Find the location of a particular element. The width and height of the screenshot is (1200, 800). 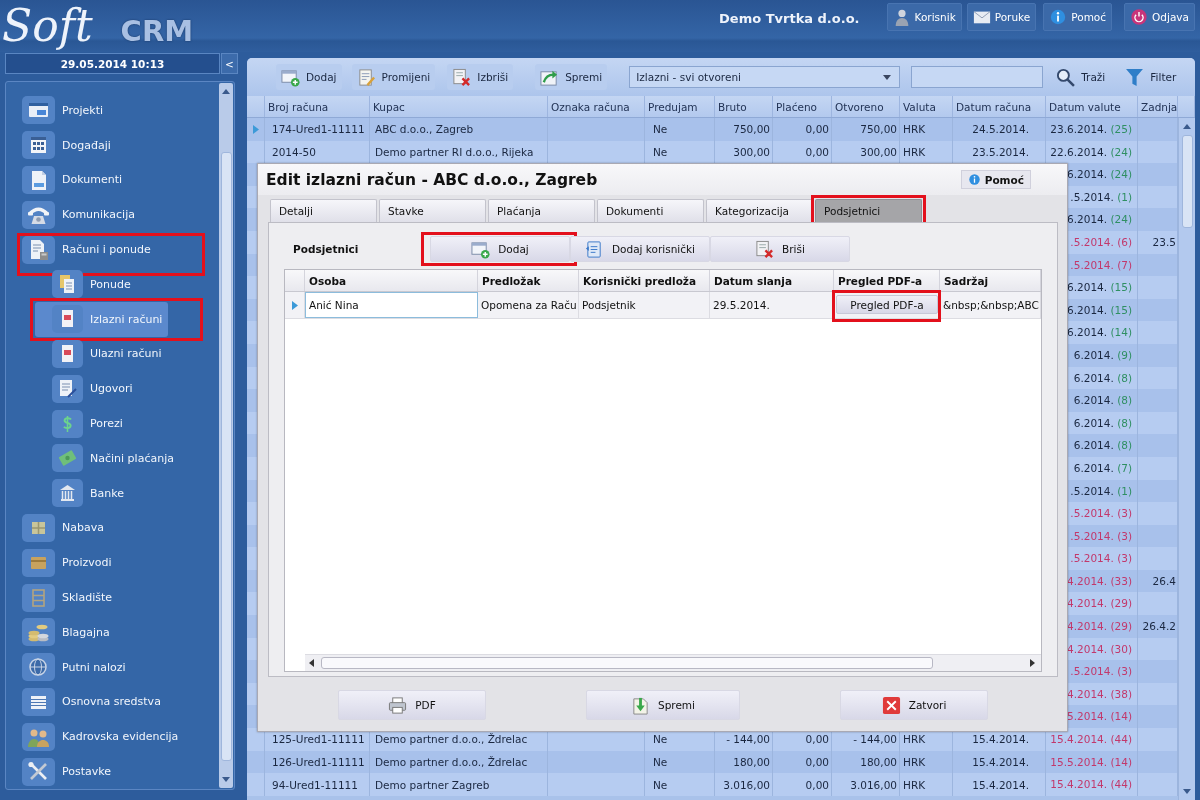

pdf-button: PDF is located at coordinates (412, 705).